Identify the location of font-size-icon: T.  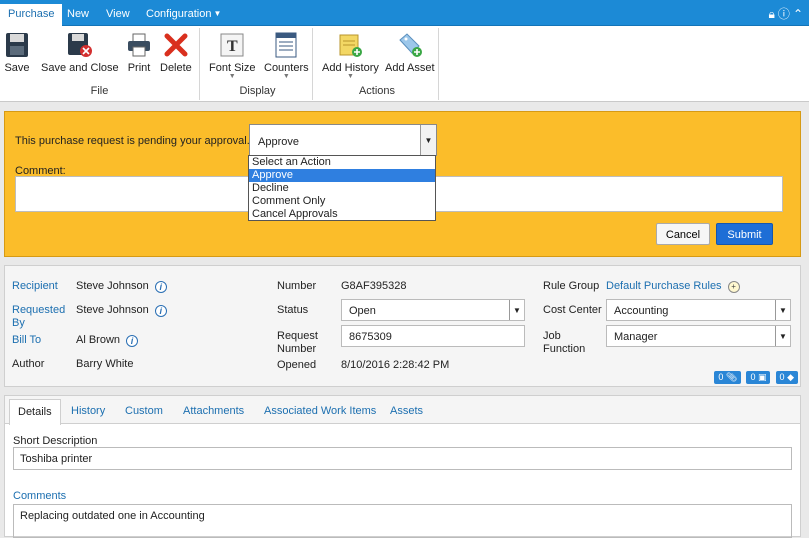
(232, 45).